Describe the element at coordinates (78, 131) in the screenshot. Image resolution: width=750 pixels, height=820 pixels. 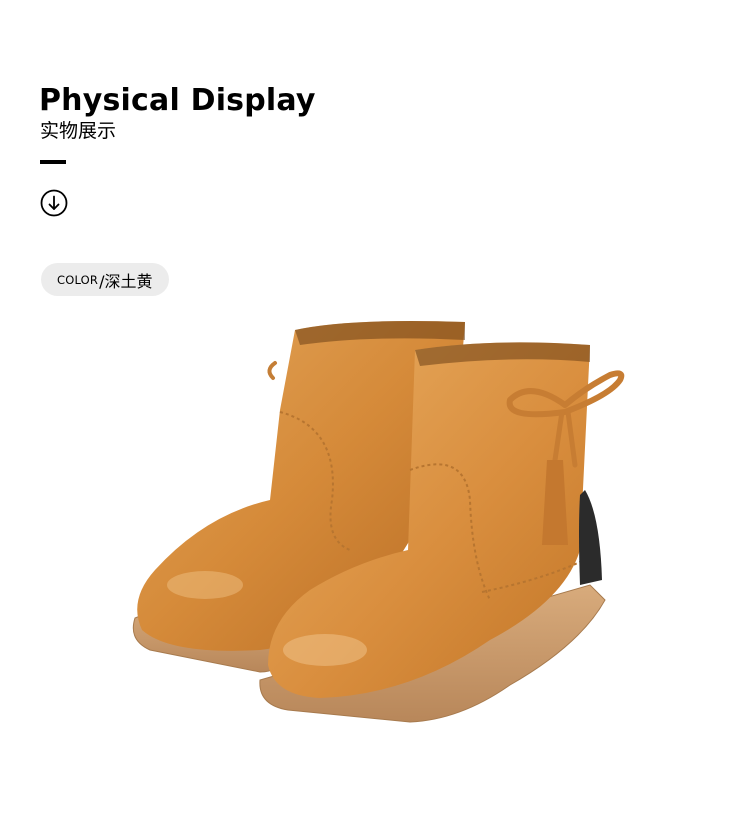
I see `section-subtitle: 实物展示` at that location.